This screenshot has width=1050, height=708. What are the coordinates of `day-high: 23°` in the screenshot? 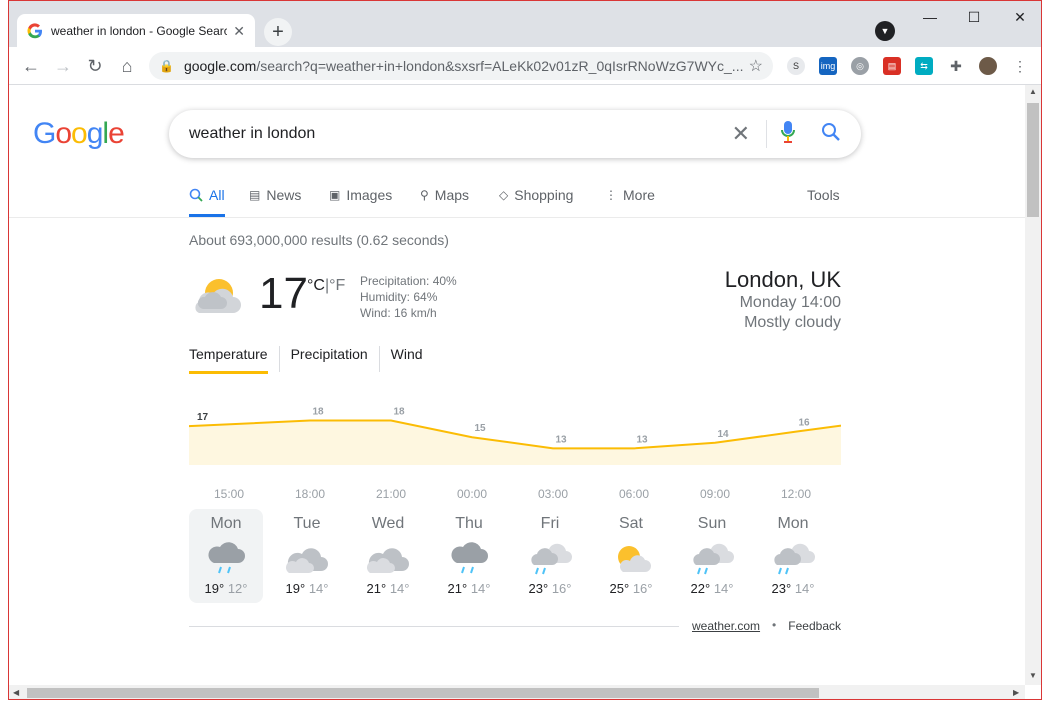 It's located at (538, 588).